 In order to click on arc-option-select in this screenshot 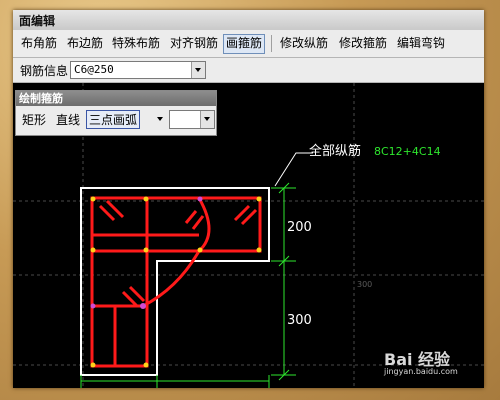, I will do `click(192, 119)`.